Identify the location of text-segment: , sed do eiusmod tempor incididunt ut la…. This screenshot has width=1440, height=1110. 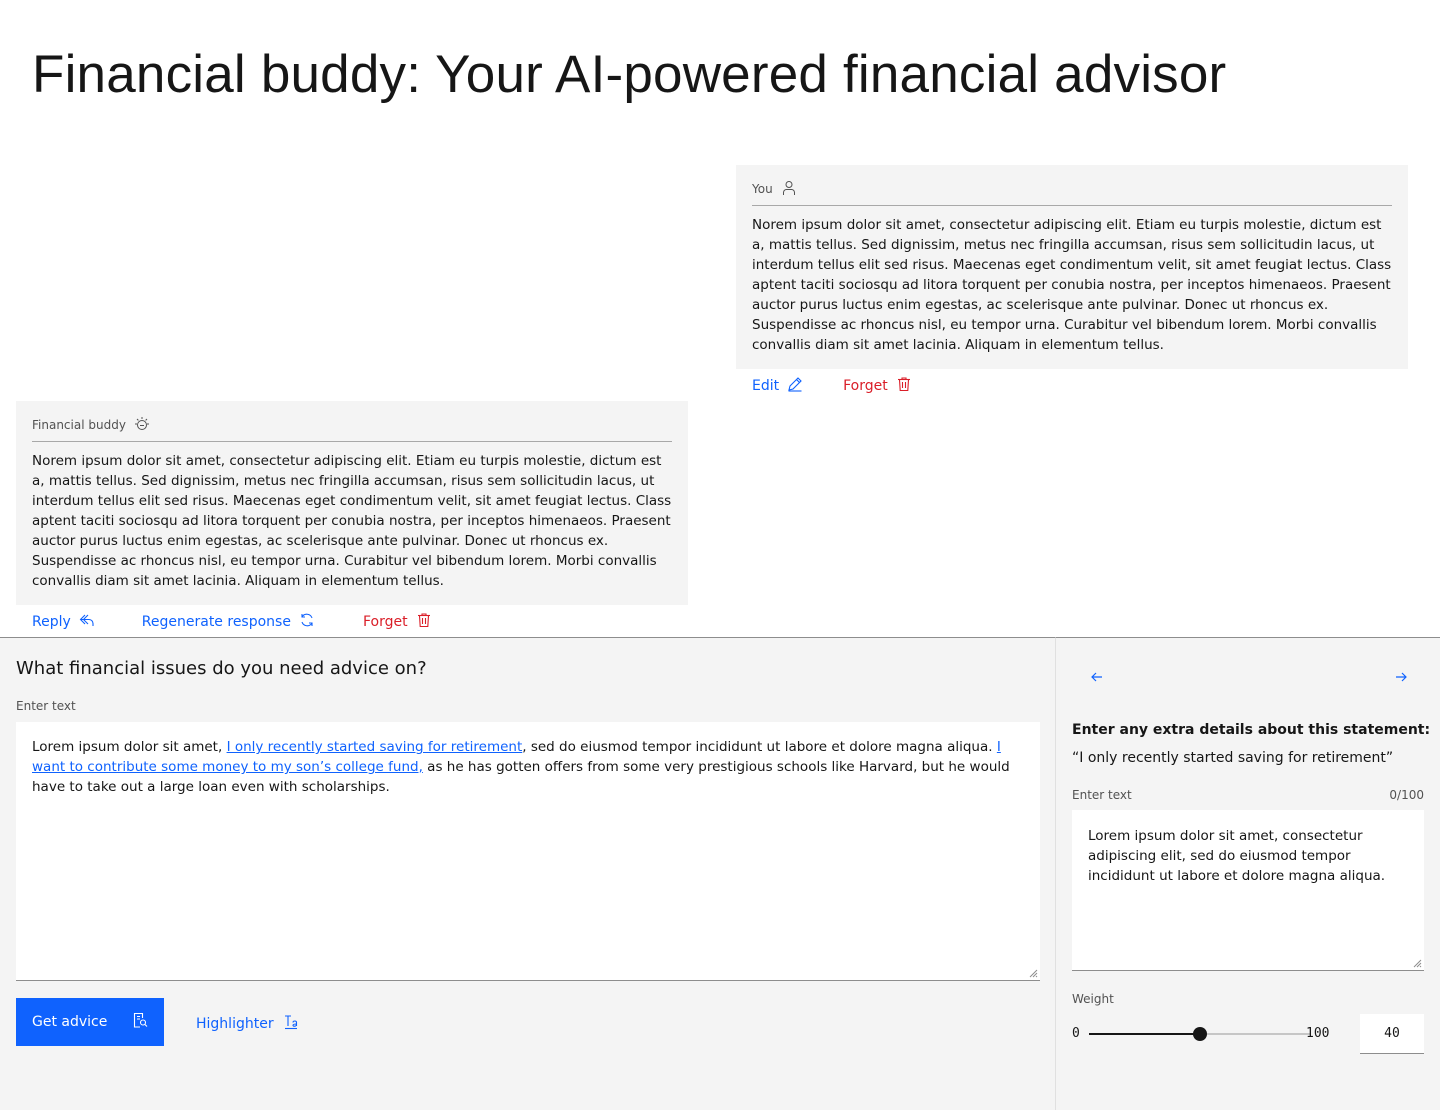
(759, 747).